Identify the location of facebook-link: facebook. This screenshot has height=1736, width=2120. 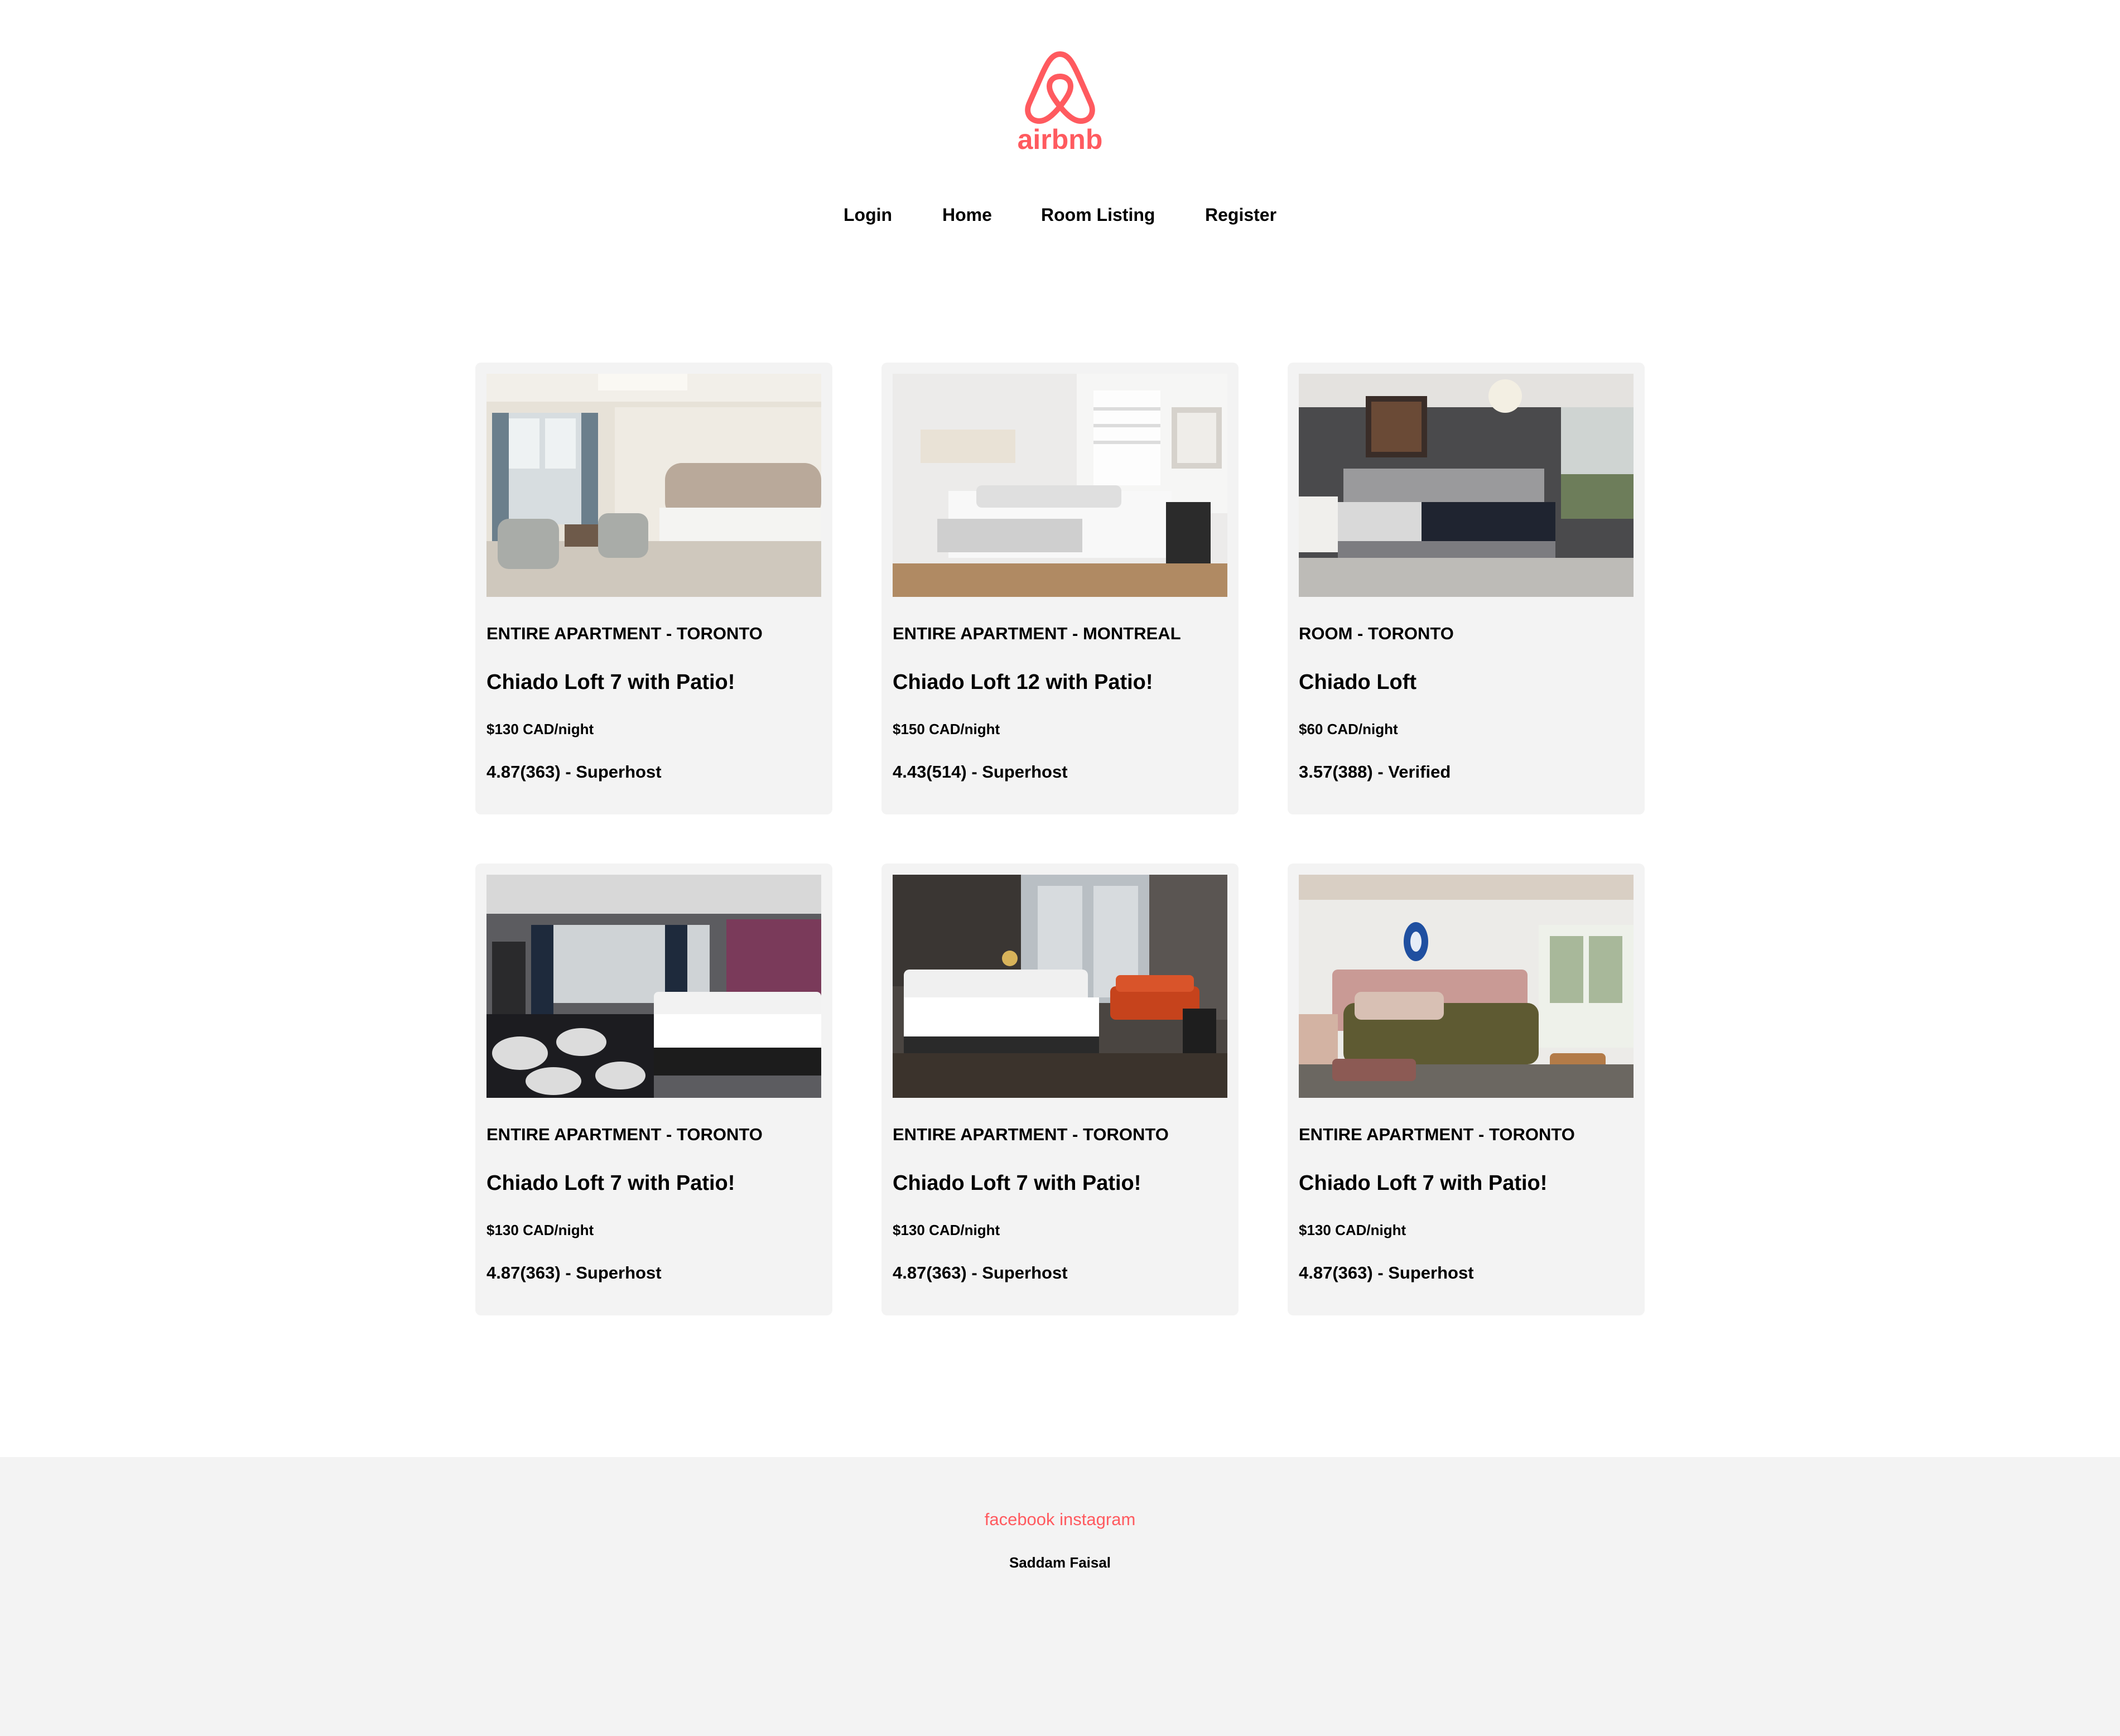
(1020, 1519).